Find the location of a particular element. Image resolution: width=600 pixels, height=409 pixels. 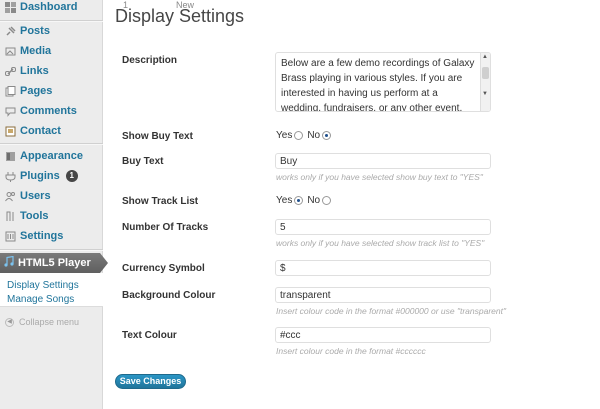

background-colour-input: transparent is located at coordinates (383, 295).